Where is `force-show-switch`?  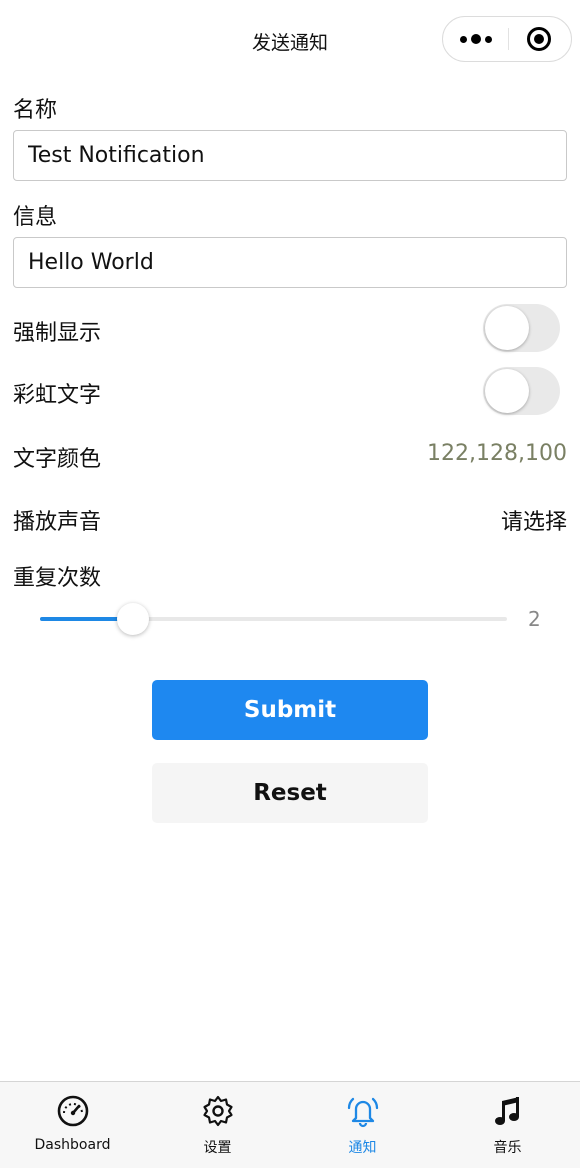 force-show-switch is located at coordinates (521, 328).